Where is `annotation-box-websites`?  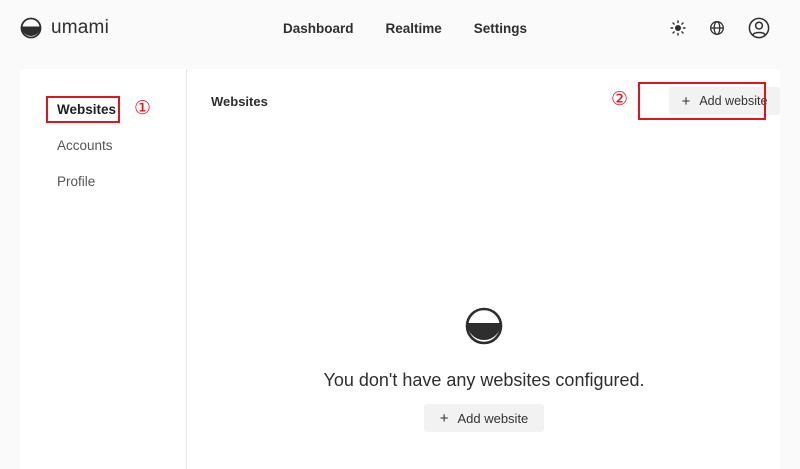 annotation-box-websites is located at coordinates (83, 109).